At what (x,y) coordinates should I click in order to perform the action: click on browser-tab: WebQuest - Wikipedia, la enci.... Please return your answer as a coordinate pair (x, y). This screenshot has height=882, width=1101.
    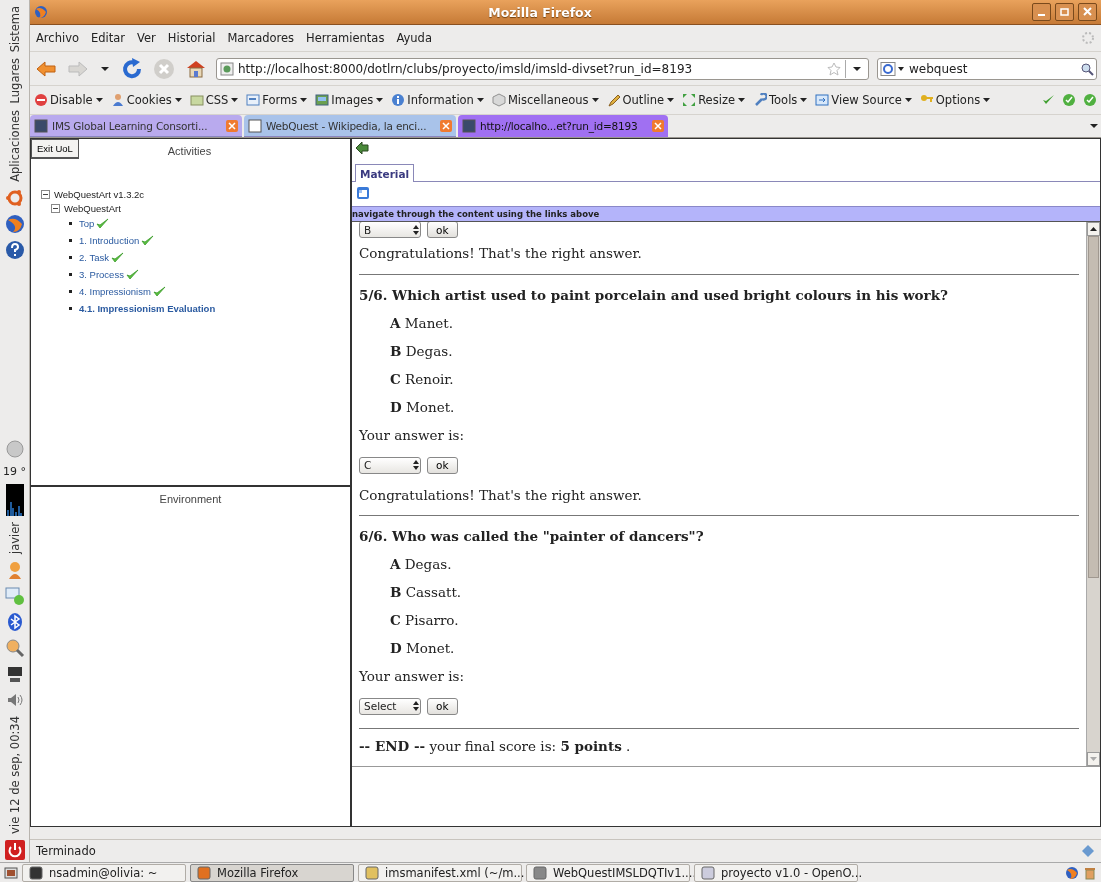
    Looking at the image, I should click on (350, 126).